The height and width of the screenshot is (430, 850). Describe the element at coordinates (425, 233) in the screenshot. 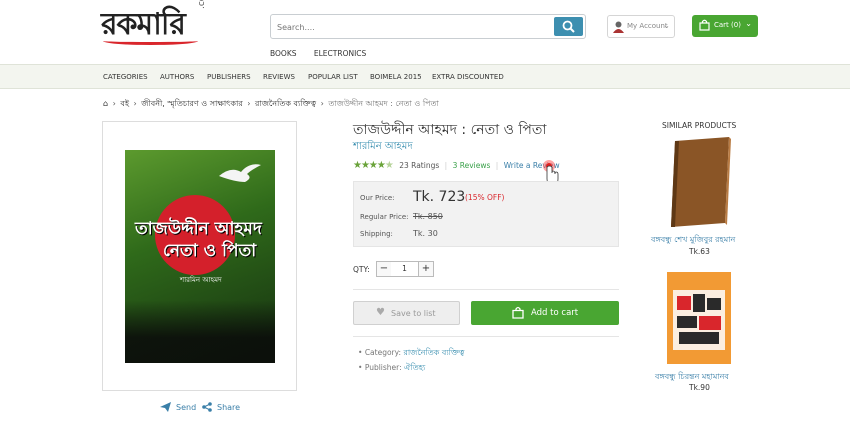

I see `shipping-price: Tk. 30` at that location.